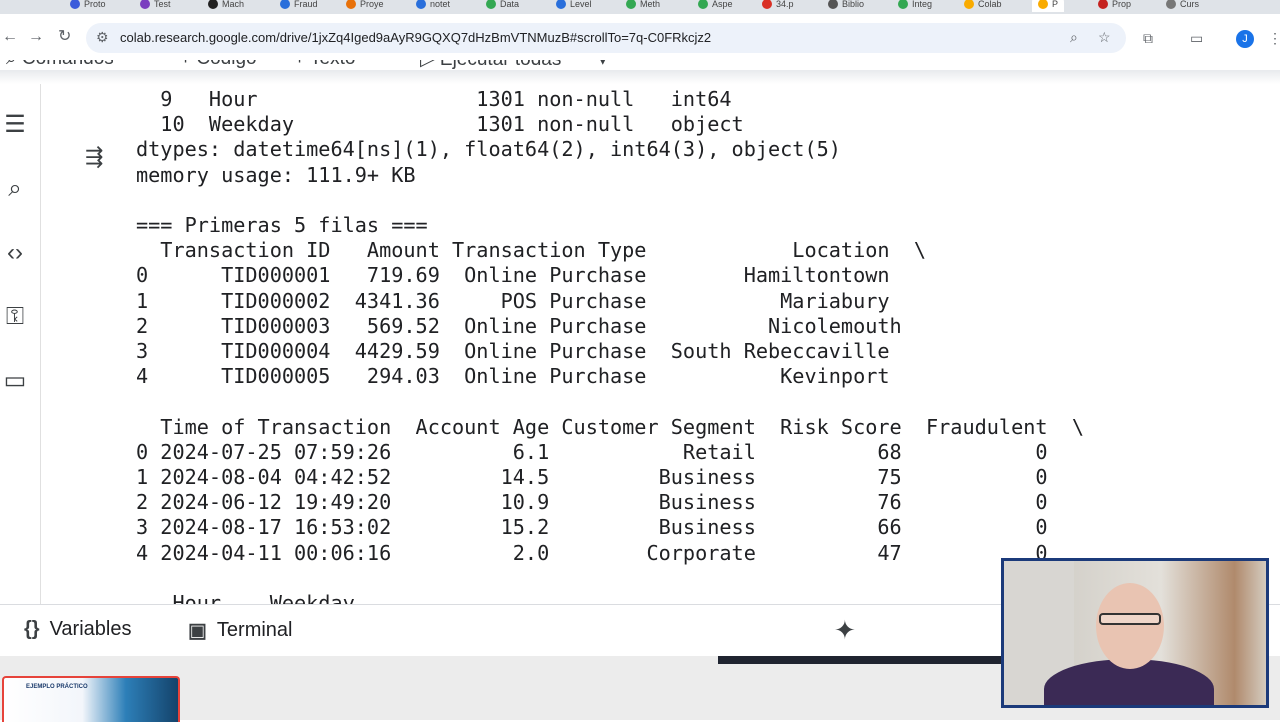 The image size is (1280, 722). I want to click on profile-avatar: J, so click(1245, 39).